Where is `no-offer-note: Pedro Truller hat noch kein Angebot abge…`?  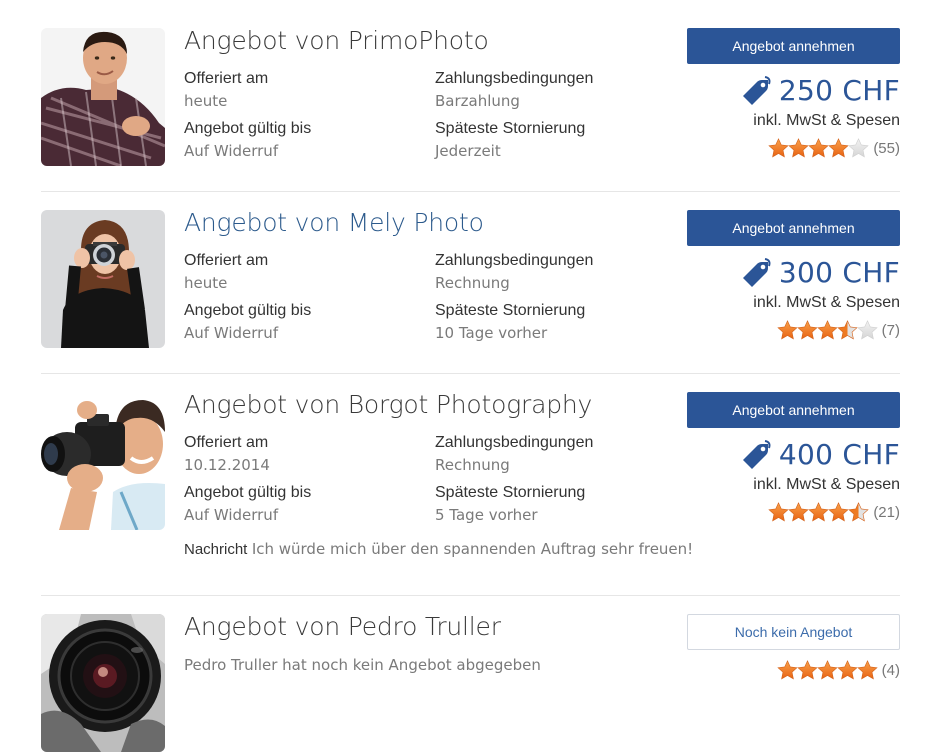
no-offer-note: Pedro Truller hat noch kein Angebot abge… is located at coordinates (362, 665).